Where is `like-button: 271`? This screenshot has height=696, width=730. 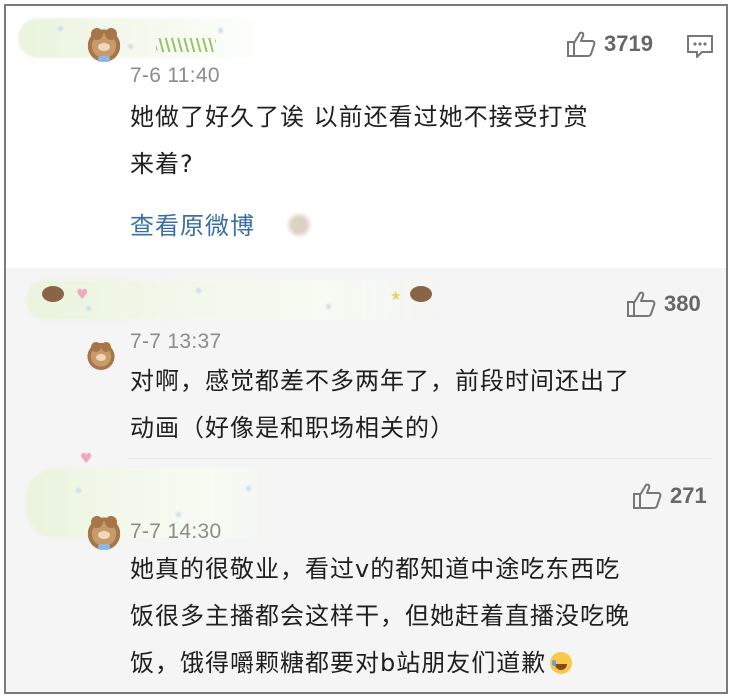
like-button: 271 is located at coordinates (669, 496).